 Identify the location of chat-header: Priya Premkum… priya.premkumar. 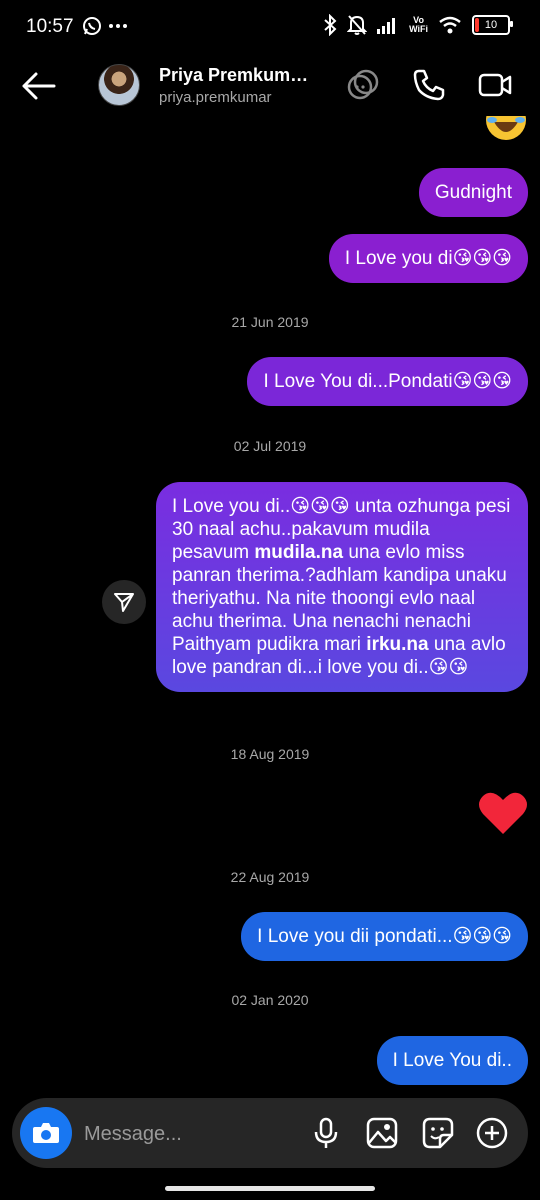
(270, 86).